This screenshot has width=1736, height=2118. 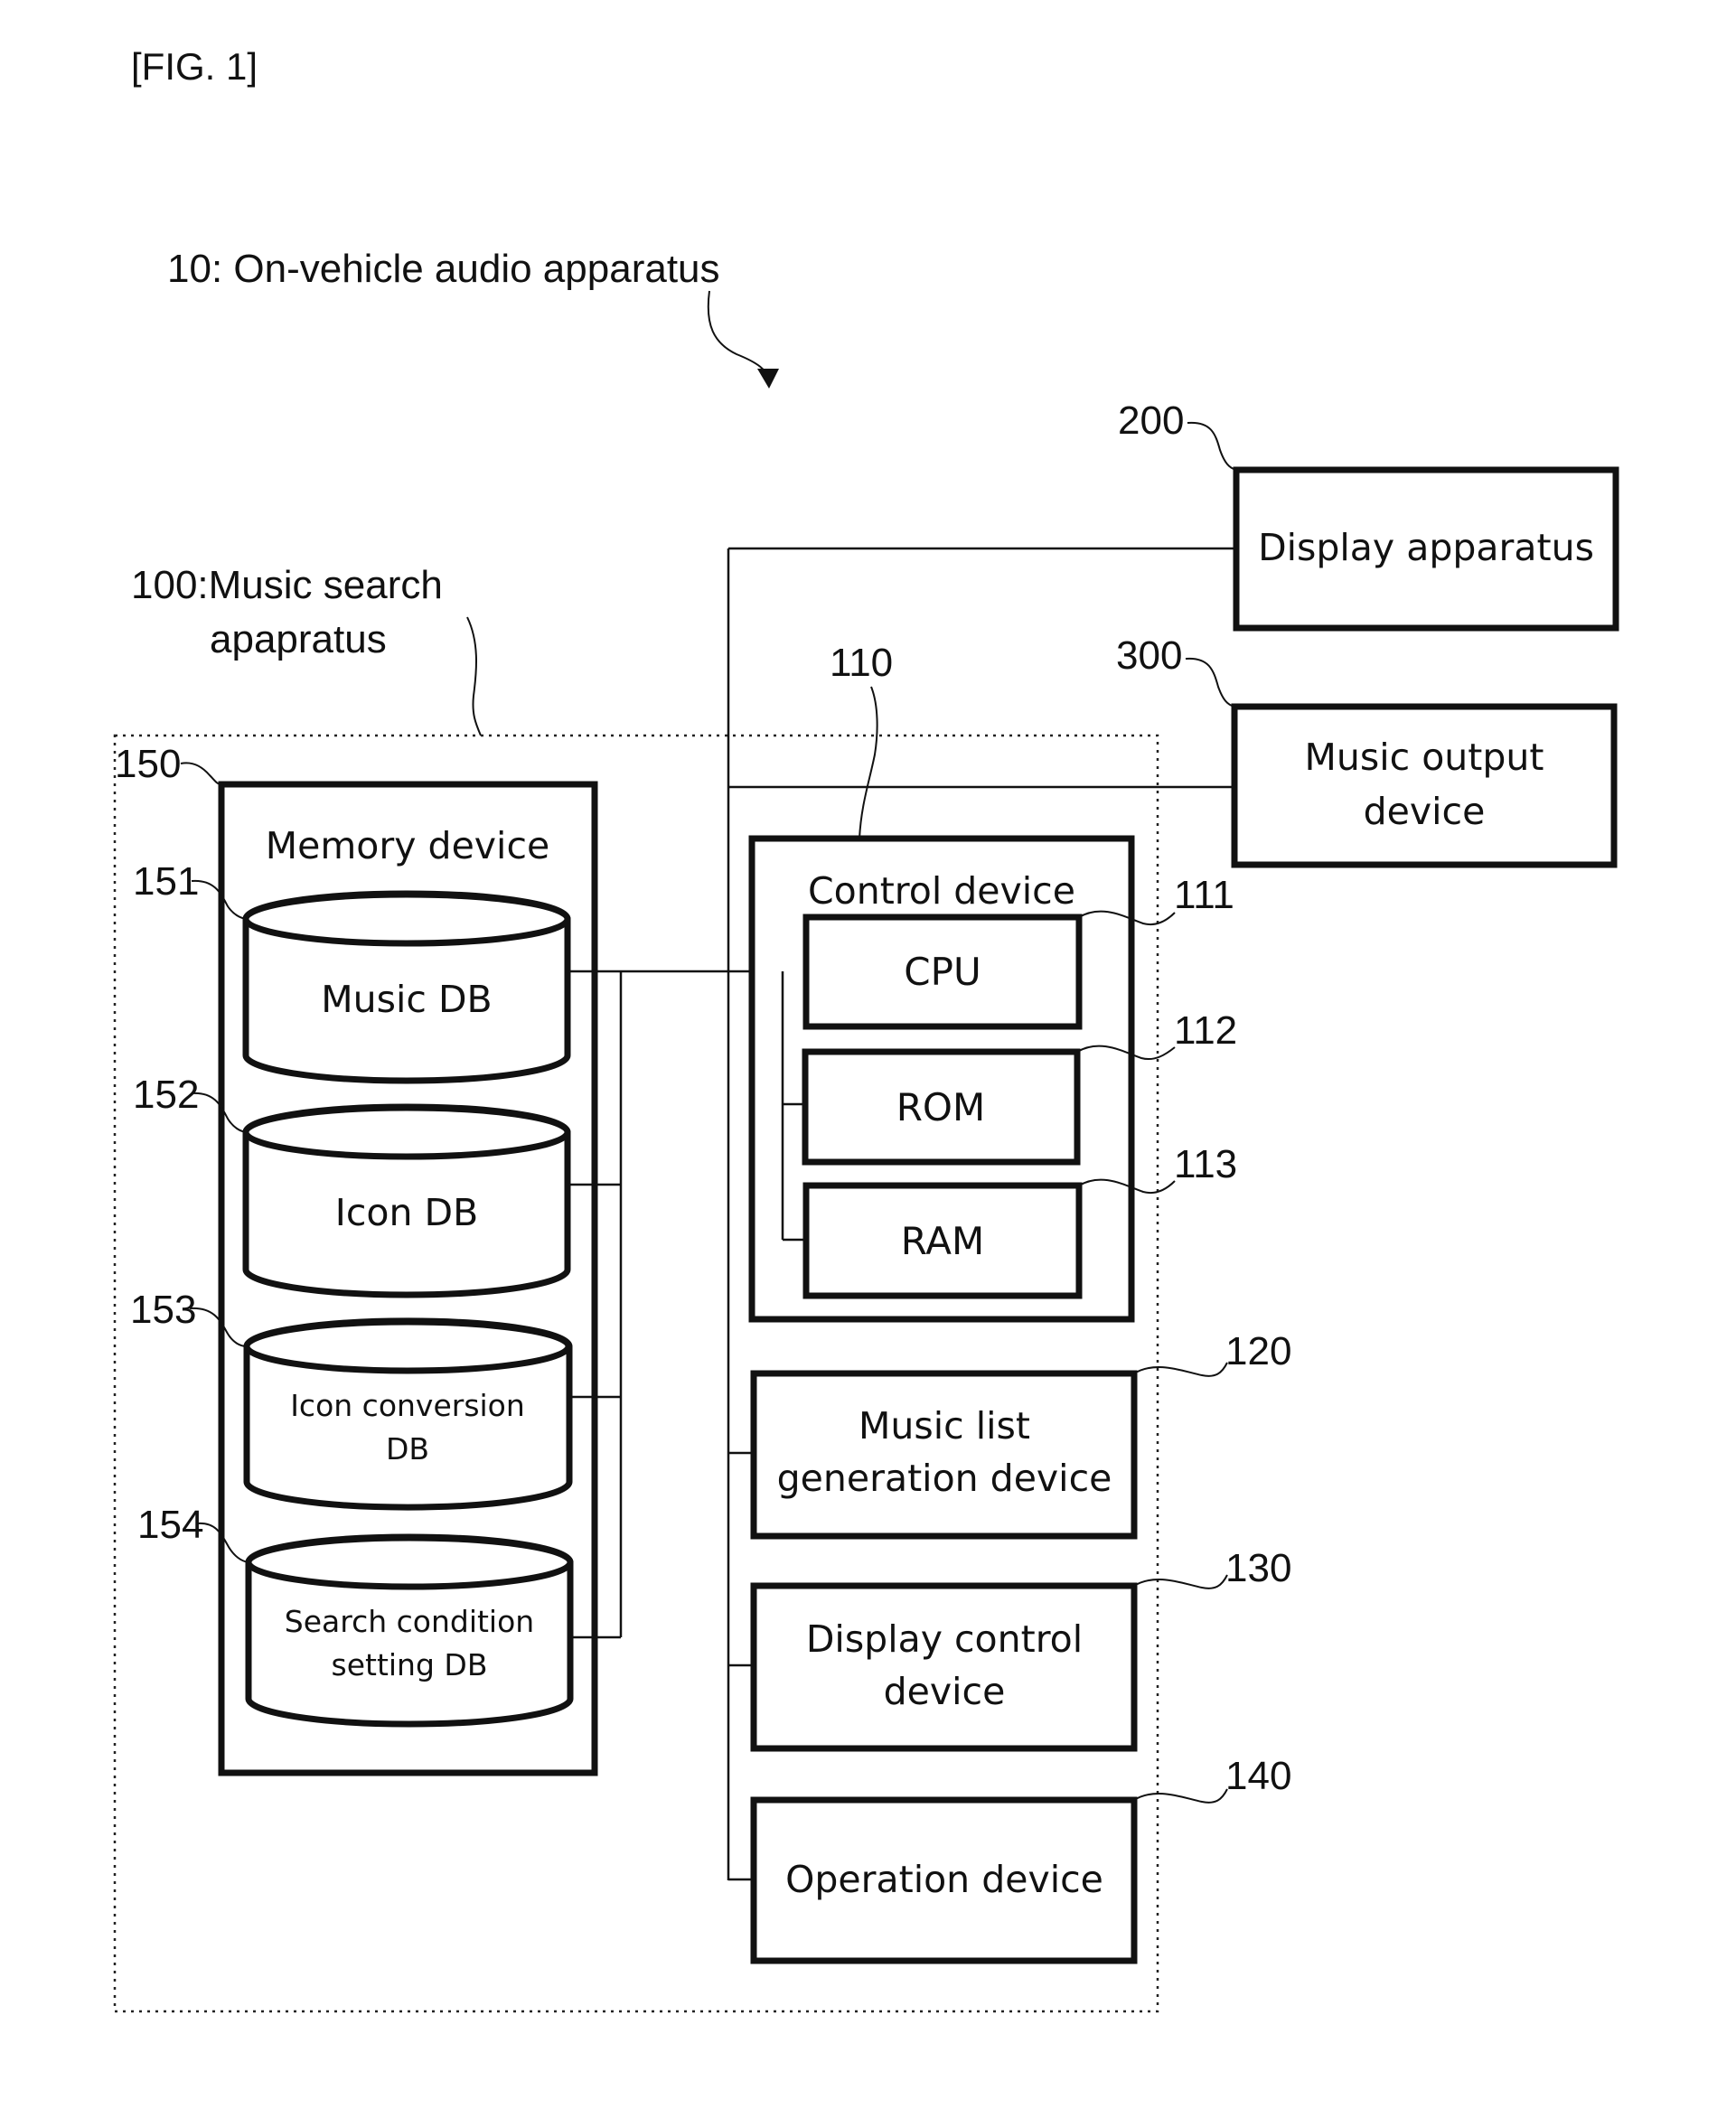 I want to click on ref-140: 140, so click(x=1258, y=1776).